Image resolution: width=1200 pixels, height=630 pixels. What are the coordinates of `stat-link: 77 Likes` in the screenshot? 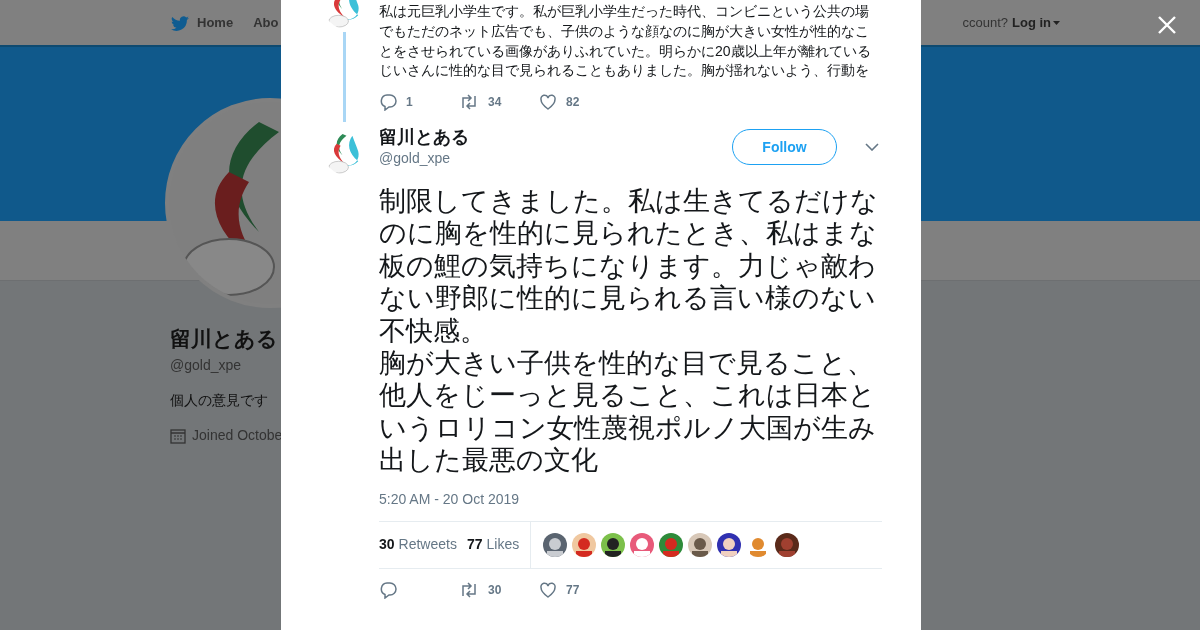 It's located at (493, 545).